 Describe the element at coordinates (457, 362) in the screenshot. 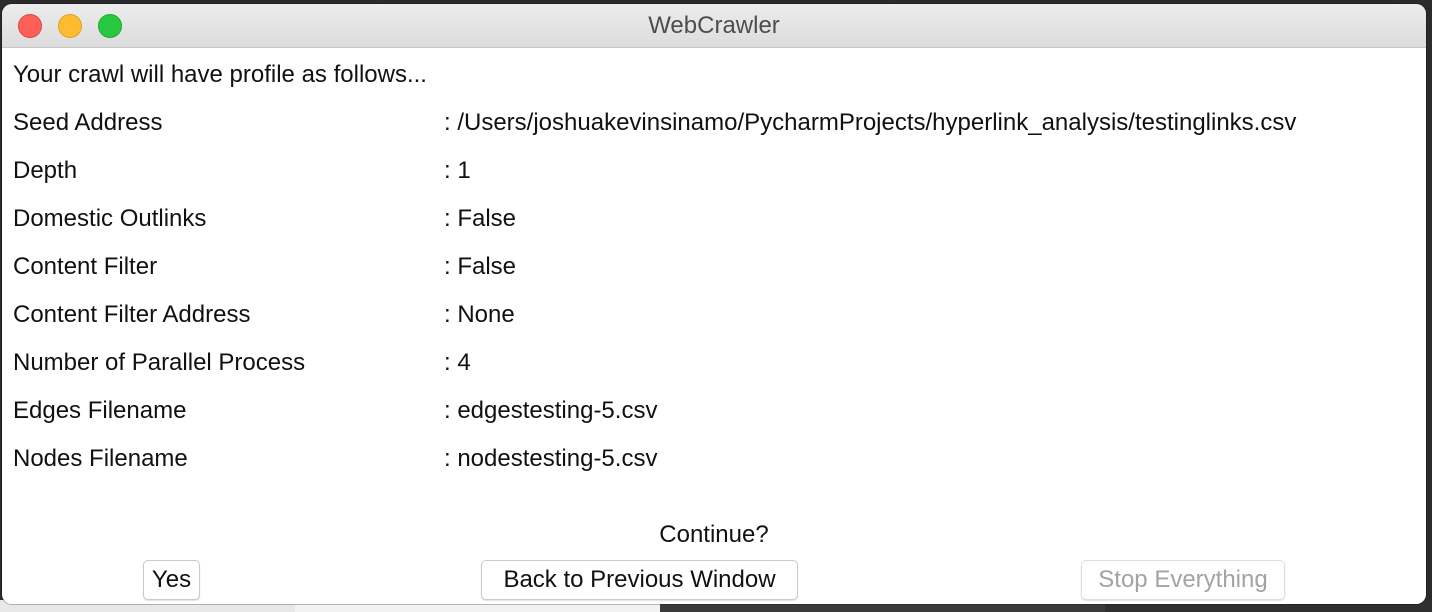

I see `profile-value: : 4` at that location.